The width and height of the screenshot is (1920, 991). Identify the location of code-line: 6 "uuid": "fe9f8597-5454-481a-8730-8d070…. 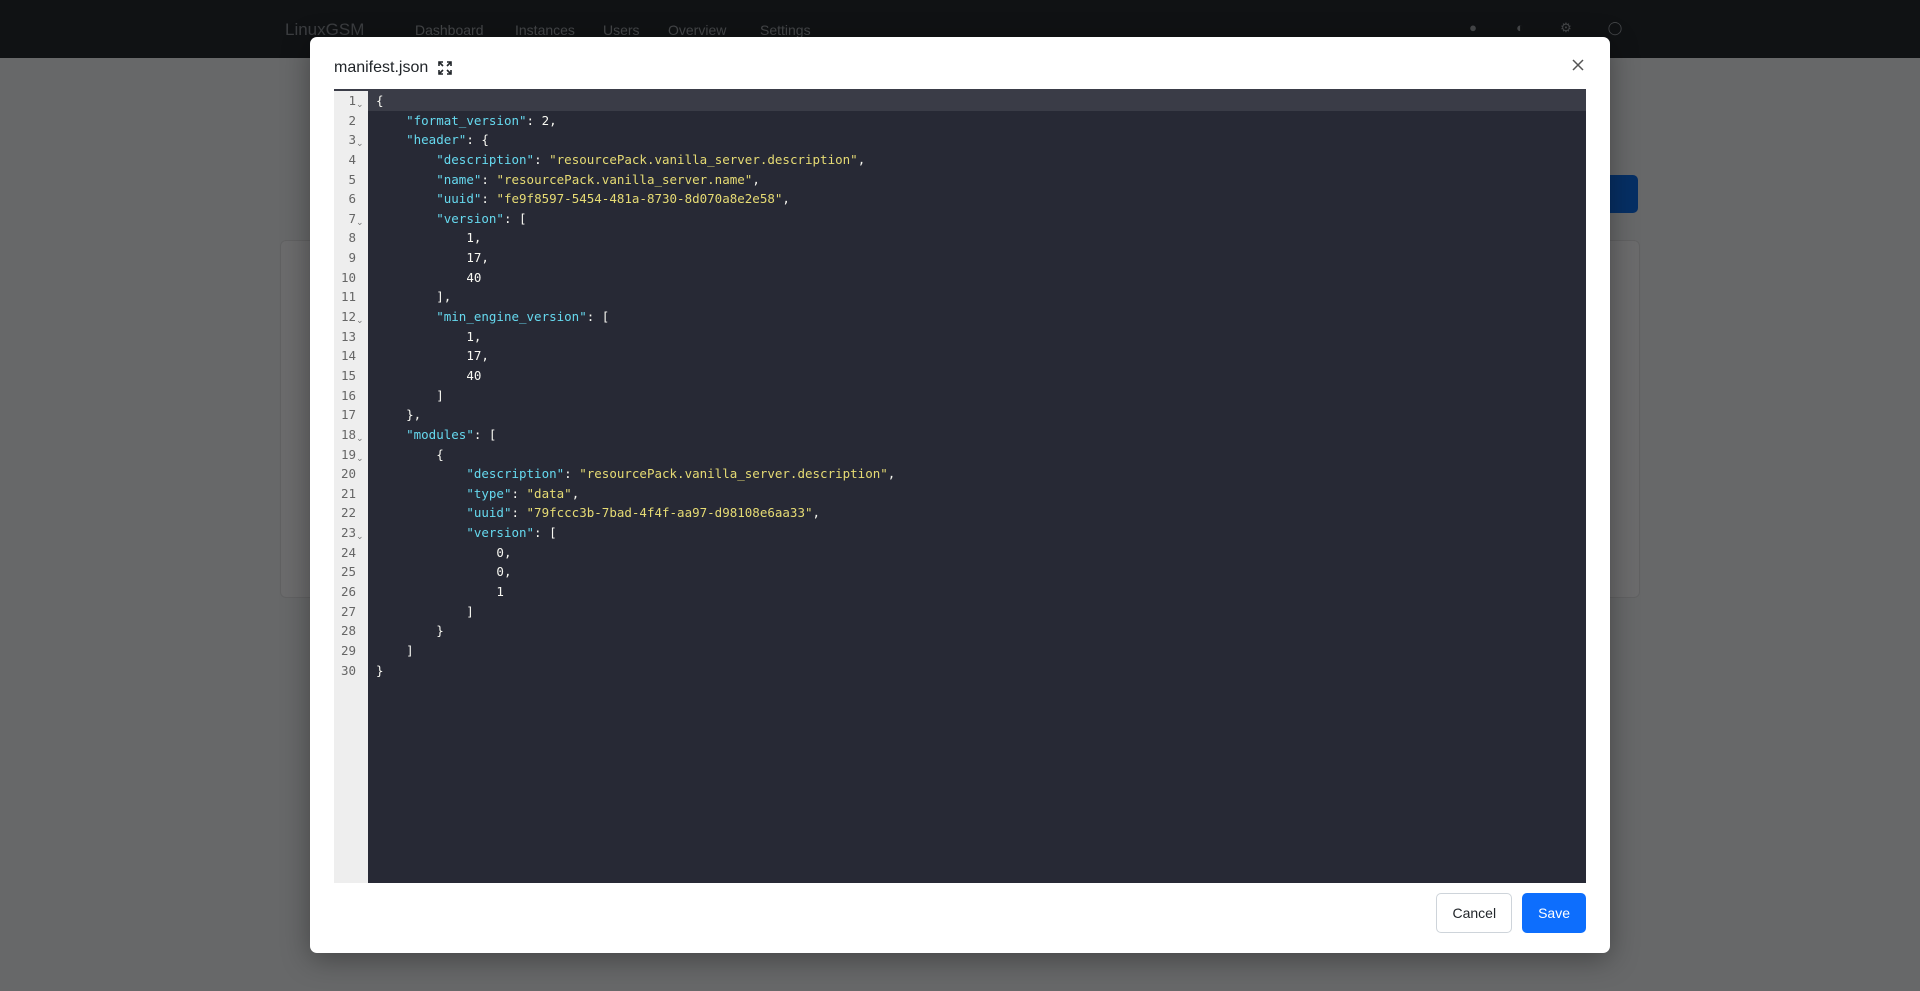
(967, 199).